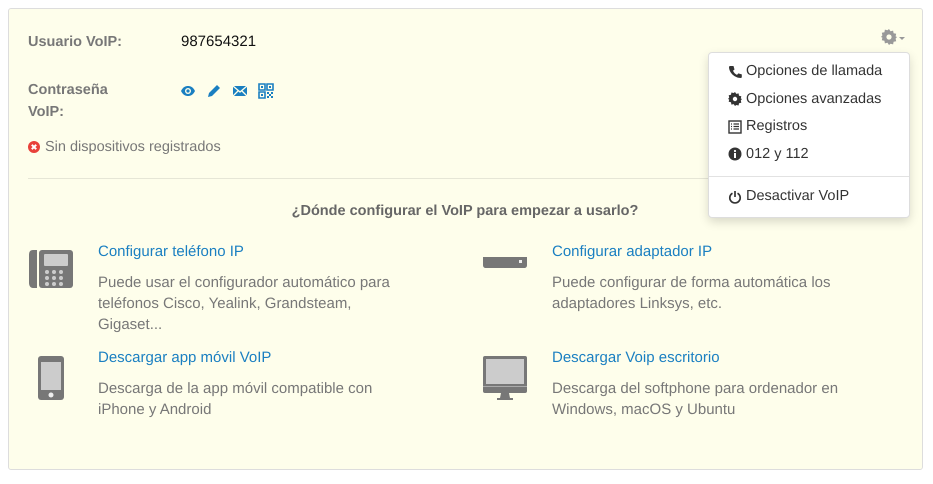 Image resolution: width=933 pixels, height=484 pixels. Describe the element at coordinates (735, 197) in the screenshot. I see `power-icon` at that location.